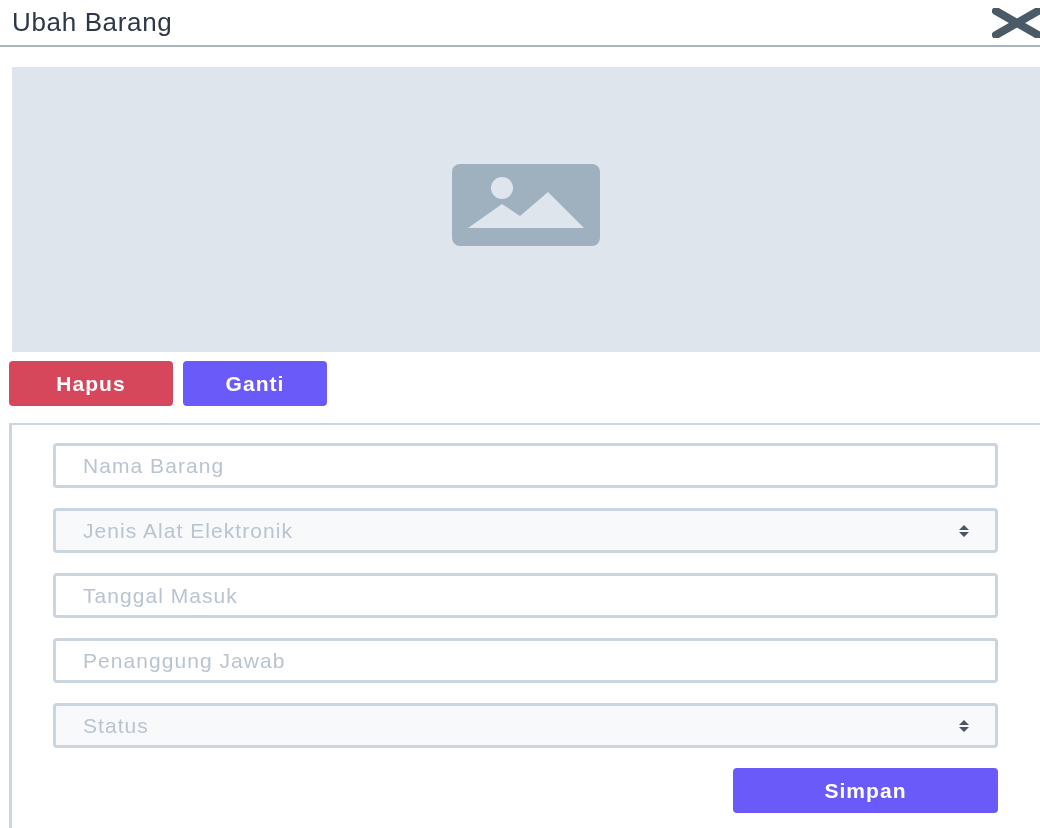 The width and height of the screenshot is (1040, 828). I want to click on save-button: Simpan, so click(865, 790).